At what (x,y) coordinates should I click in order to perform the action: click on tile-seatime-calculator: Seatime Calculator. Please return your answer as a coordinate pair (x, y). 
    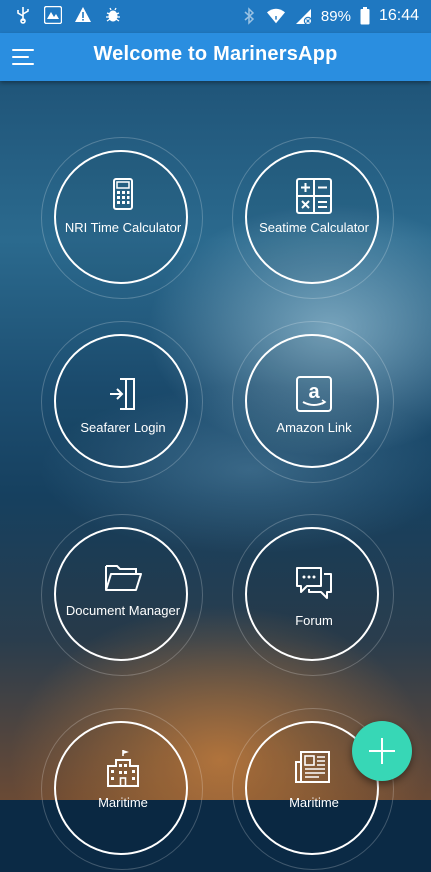
    Looking at the image, I should click on (314, 219).